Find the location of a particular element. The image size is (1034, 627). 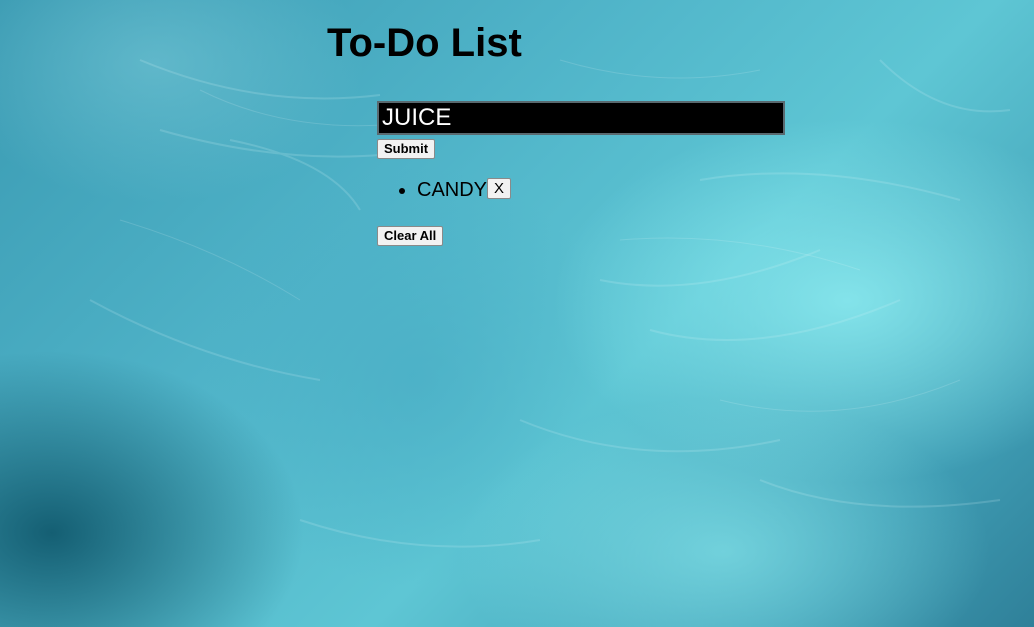

todo-list: CANDYX is located at coordinates (444, 190).